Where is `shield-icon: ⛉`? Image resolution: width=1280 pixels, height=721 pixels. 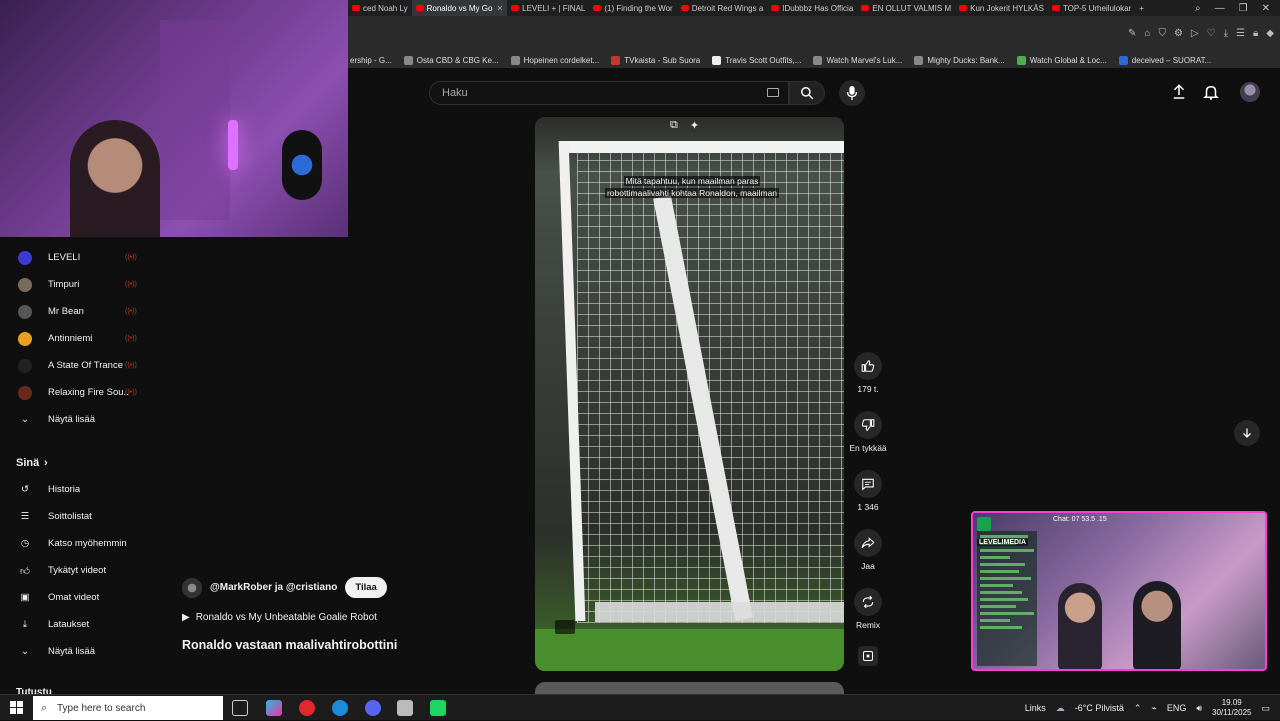 shield-icon: ⛉ is located at coordinates (1162, 33).